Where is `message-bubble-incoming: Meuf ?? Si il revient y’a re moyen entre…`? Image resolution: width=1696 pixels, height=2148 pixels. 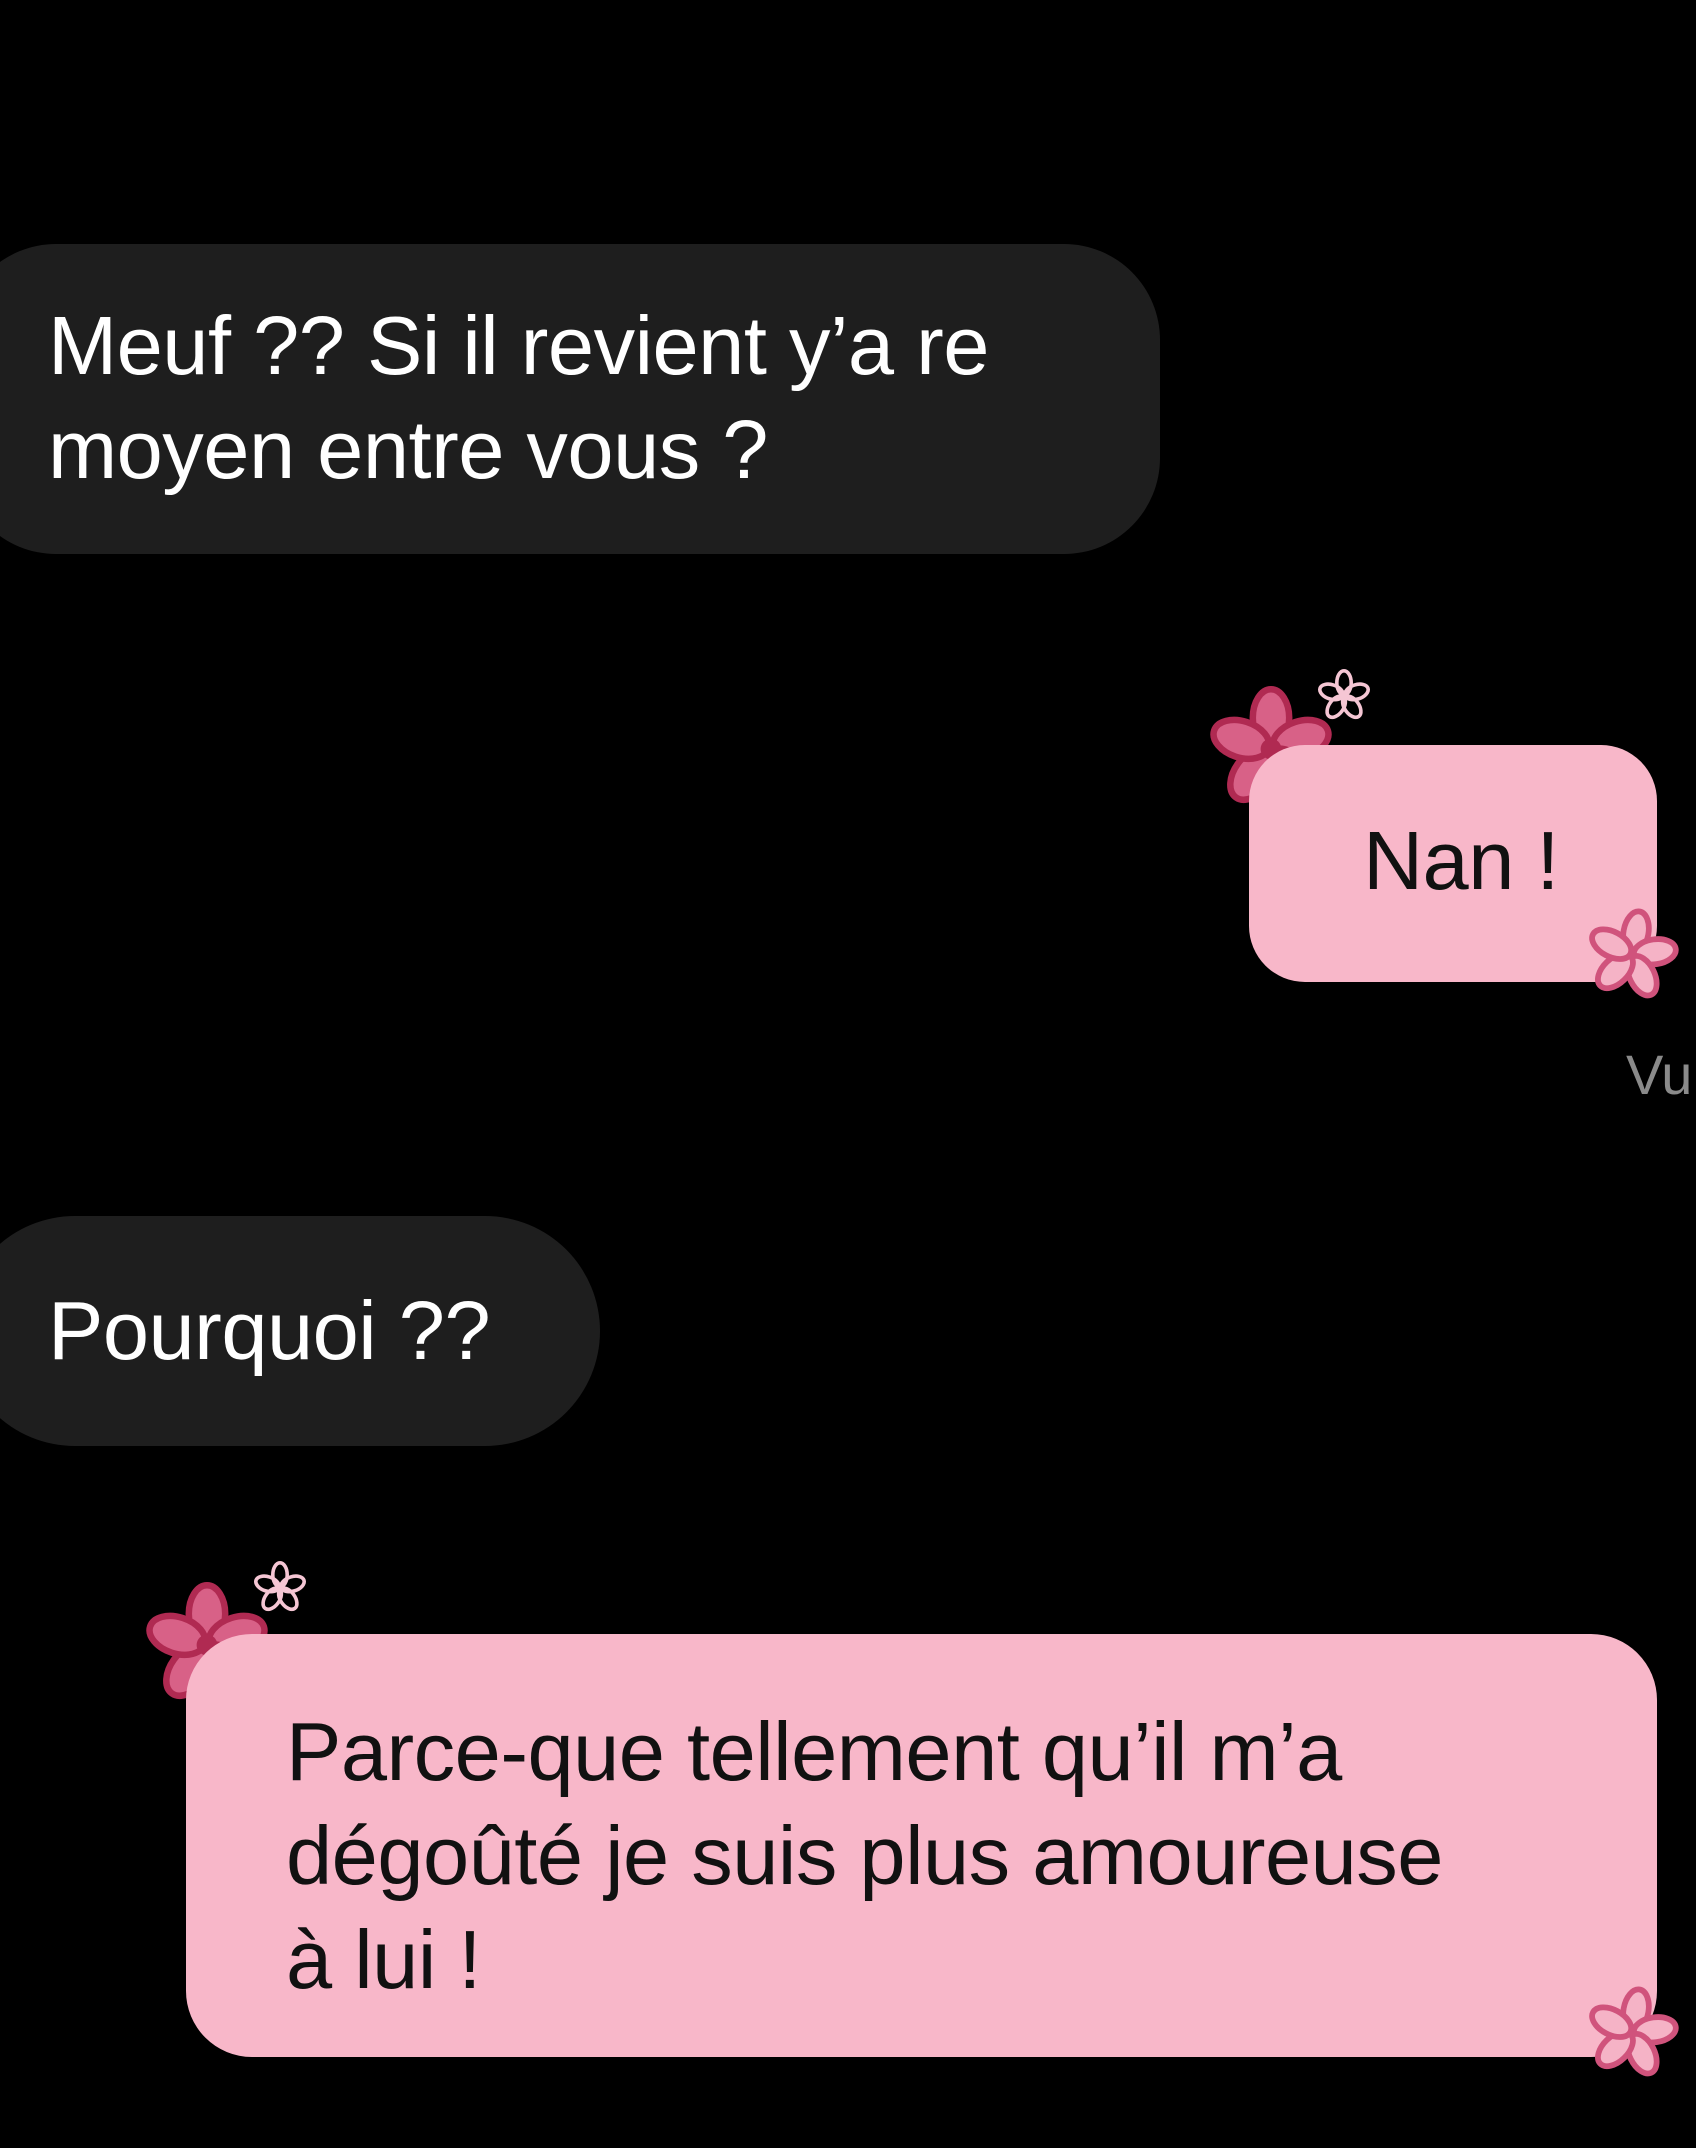
message-bubble-incoming: Meuf ?? Si il revient y’a re moyen entre… is located at coordinates (580, 399).